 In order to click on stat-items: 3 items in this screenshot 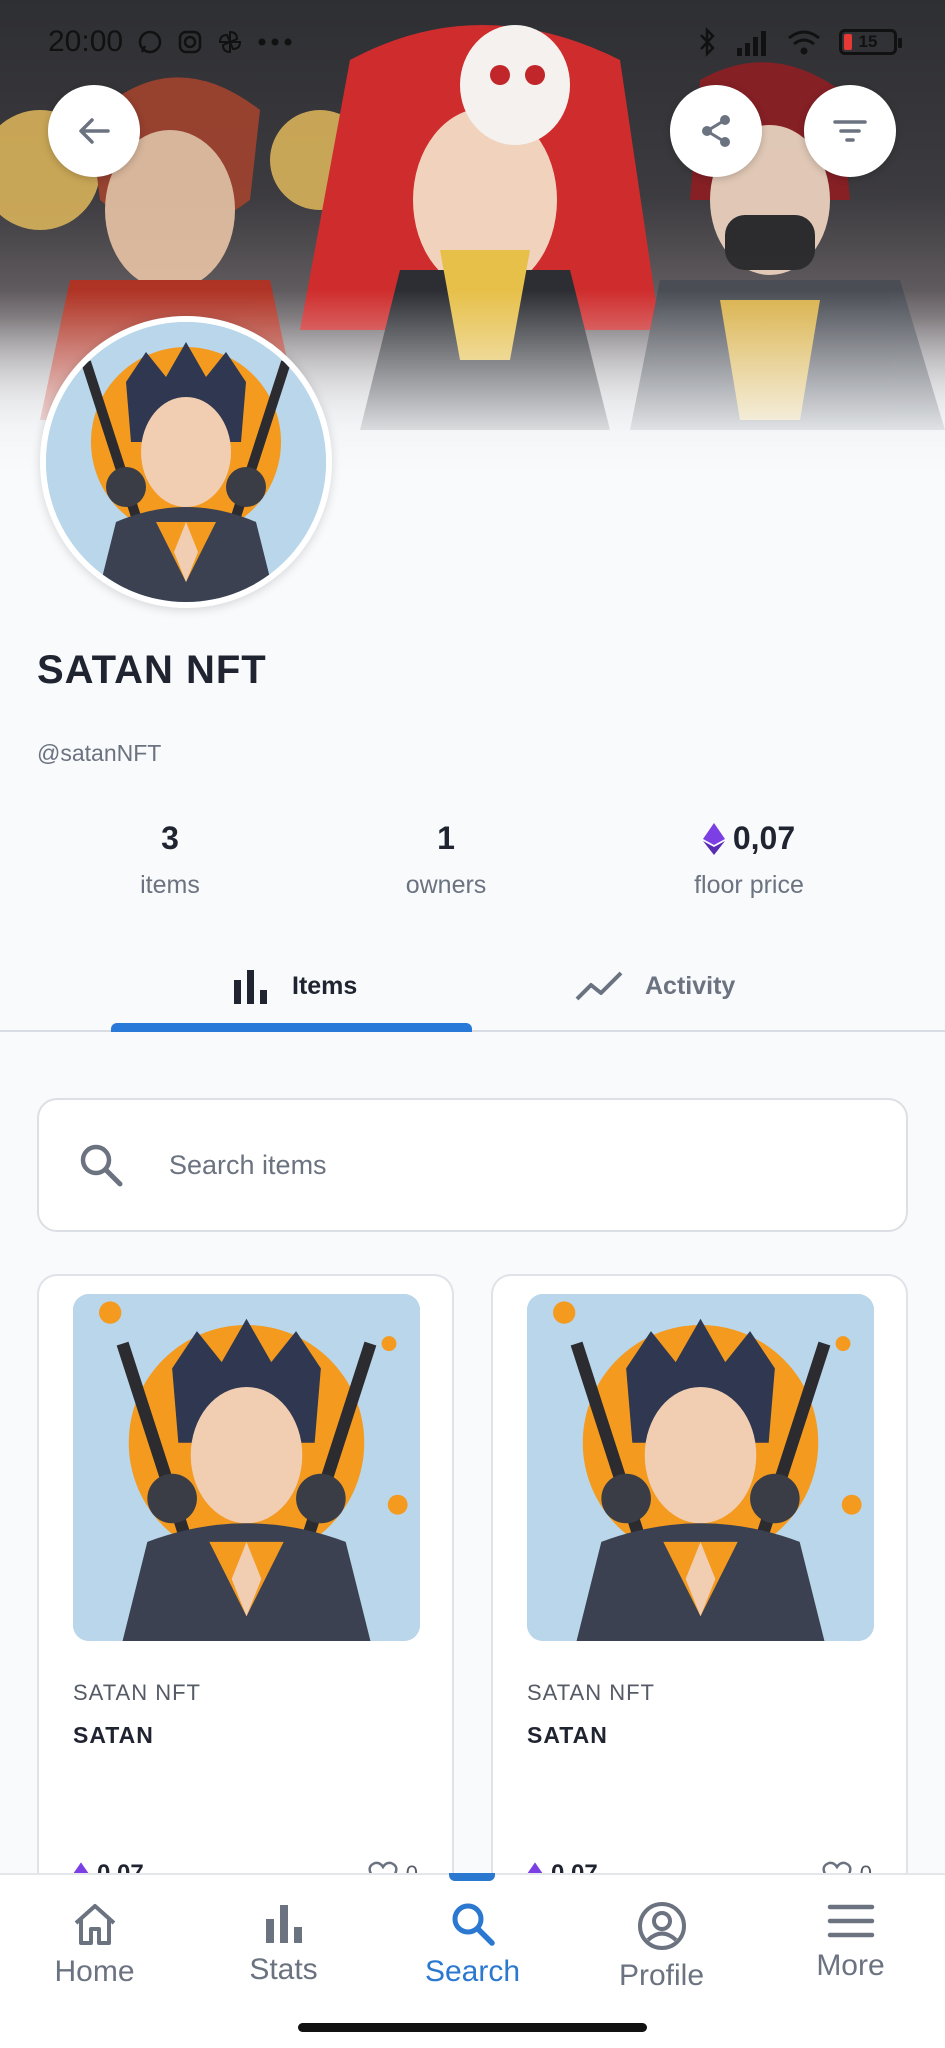, I will do `click(170, 860)`.